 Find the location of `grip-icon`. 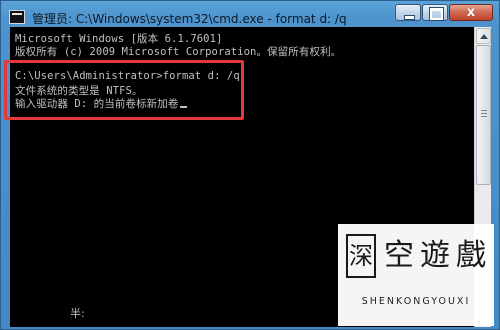

grip-icon is located at coordinates (484, 114).